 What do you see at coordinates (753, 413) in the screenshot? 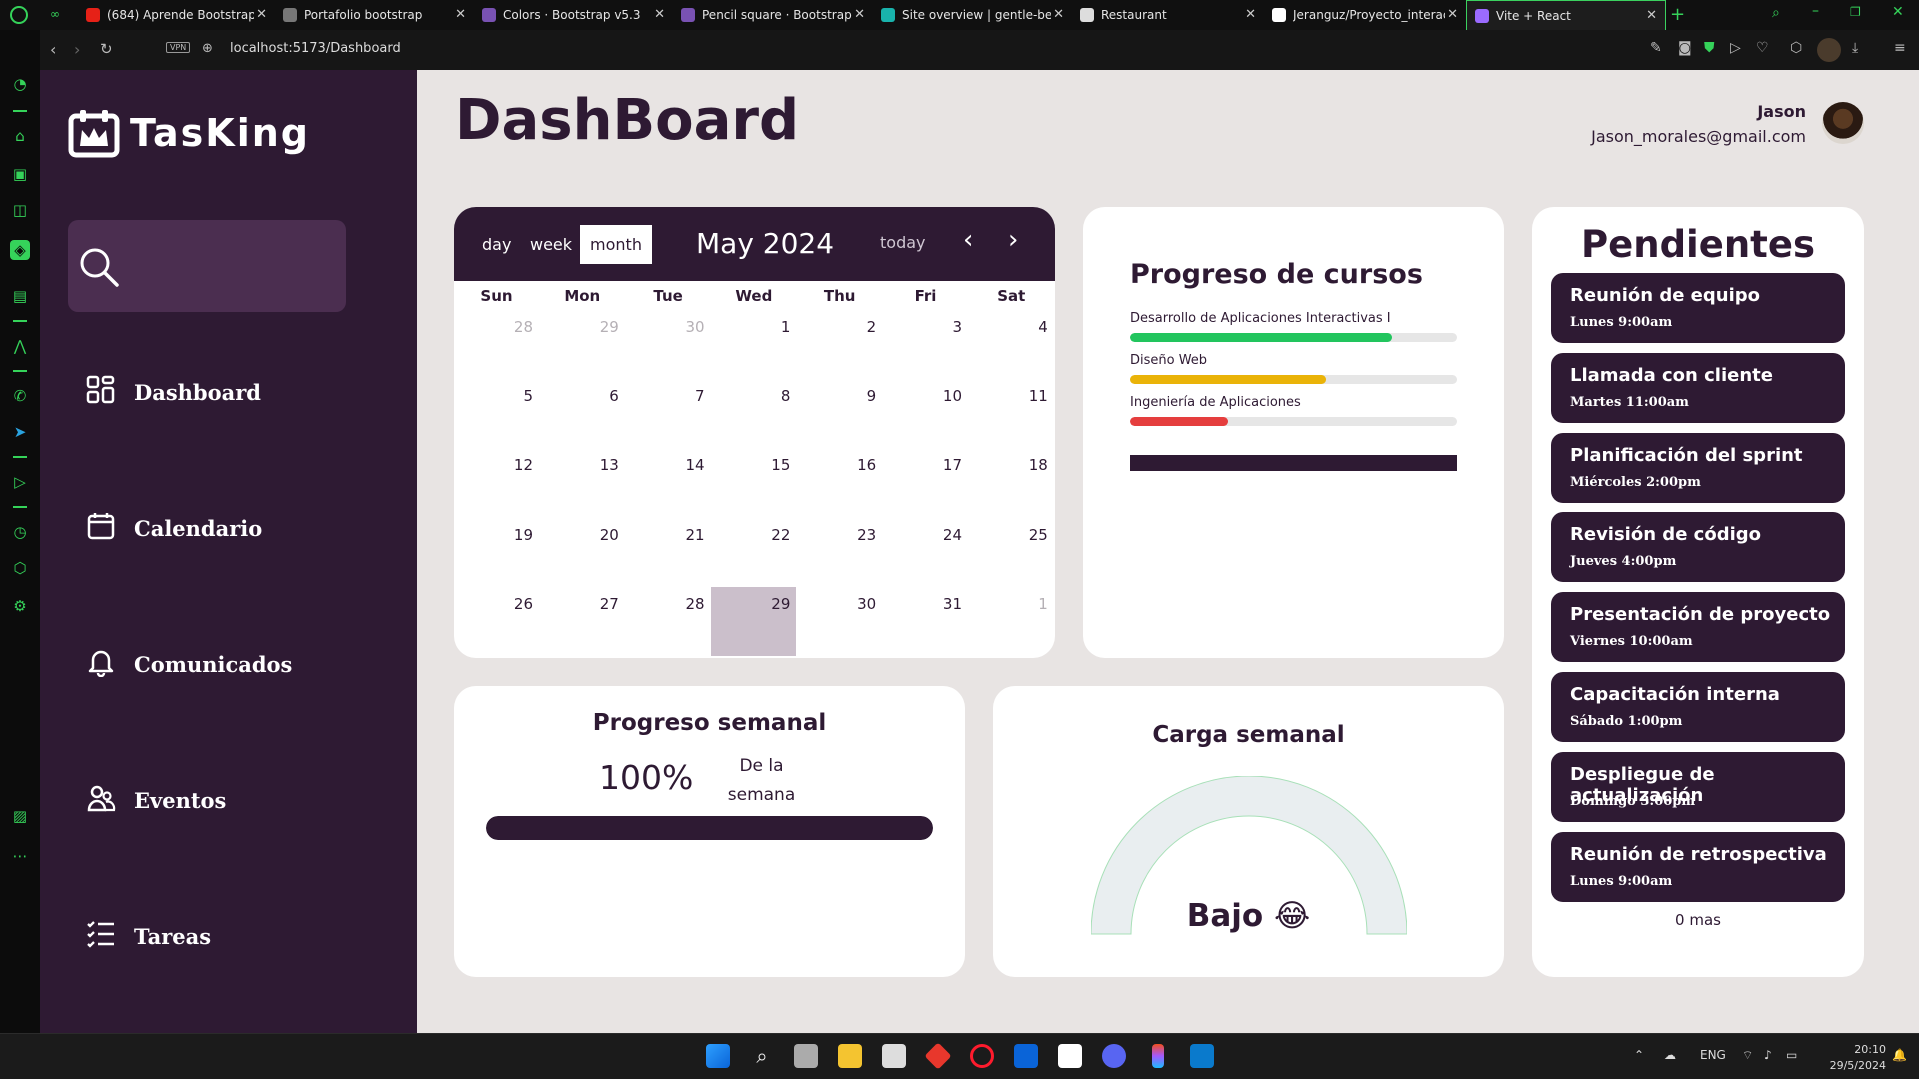
I see `calendar-day: 8` at bounding box center [753, 413].